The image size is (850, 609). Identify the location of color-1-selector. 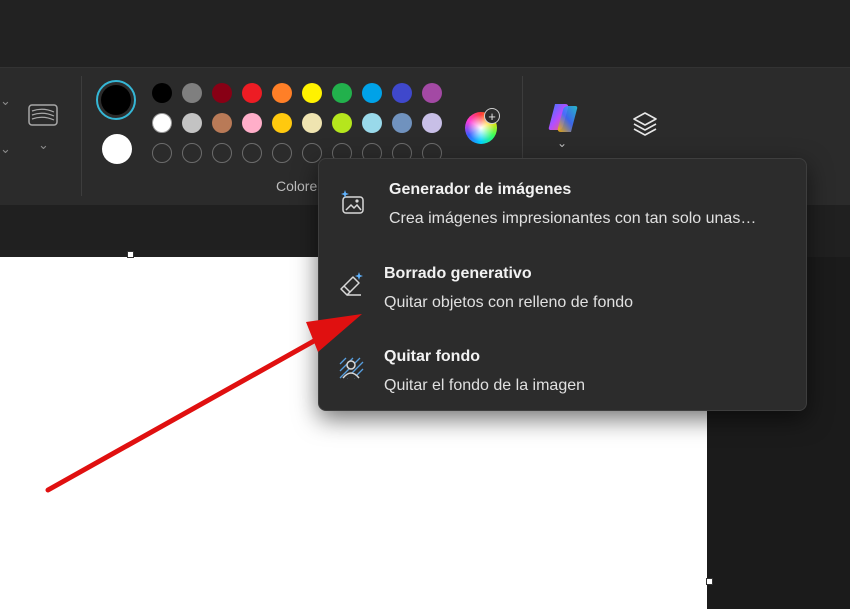
(116, 100).